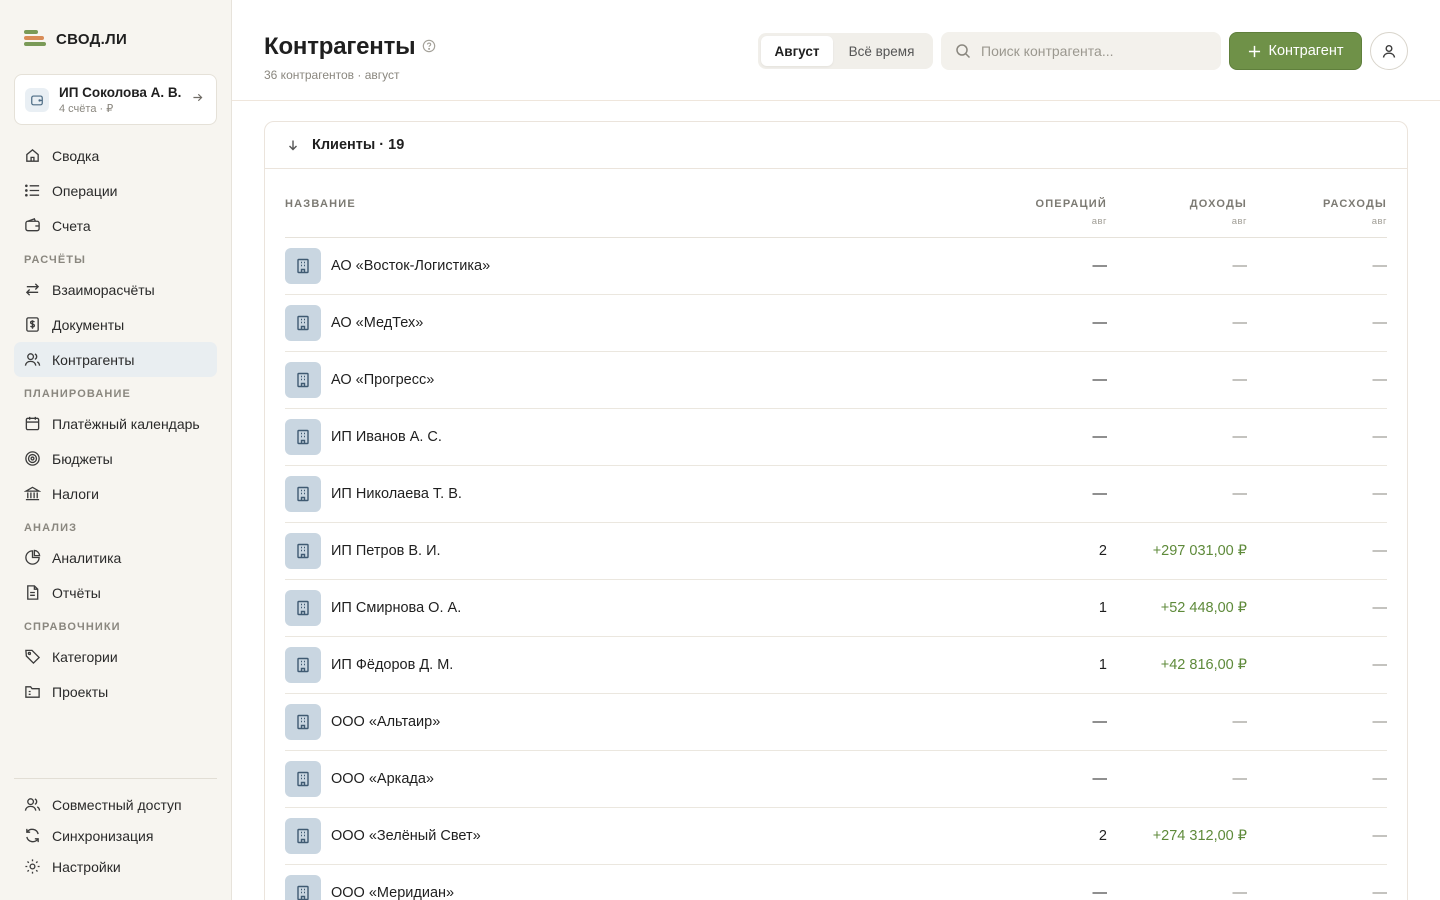 The image size is (1440, 900). What do you see at coordinates (293, 145) in the screenshot?
I see `arrow-down-icon` at bounding box center [293, 145].